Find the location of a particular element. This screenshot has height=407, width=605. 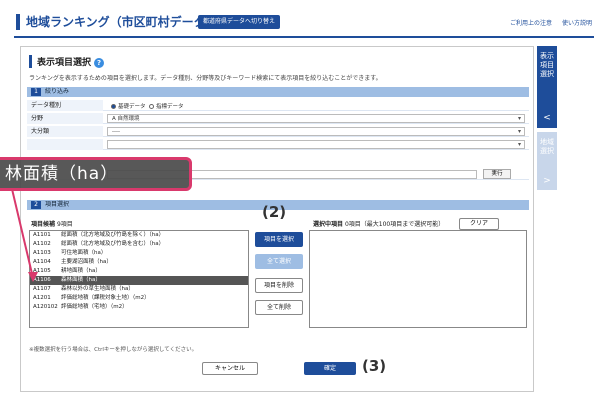

section-title: 表示項目選択? is located at coordinates (67, 61).